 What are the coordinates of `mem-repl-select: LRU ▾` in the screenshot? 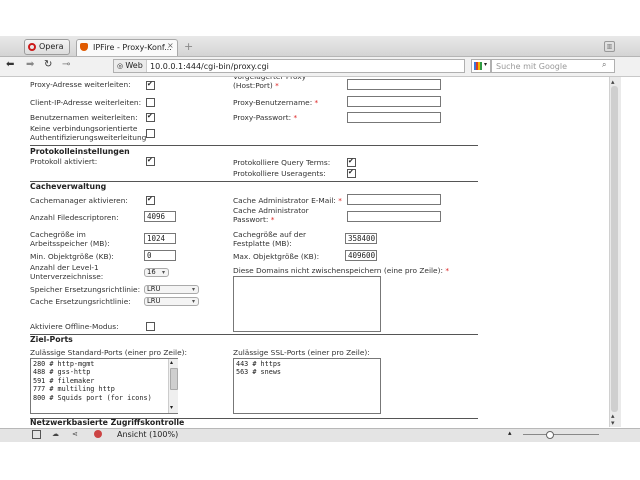 It's located at (171, 289).